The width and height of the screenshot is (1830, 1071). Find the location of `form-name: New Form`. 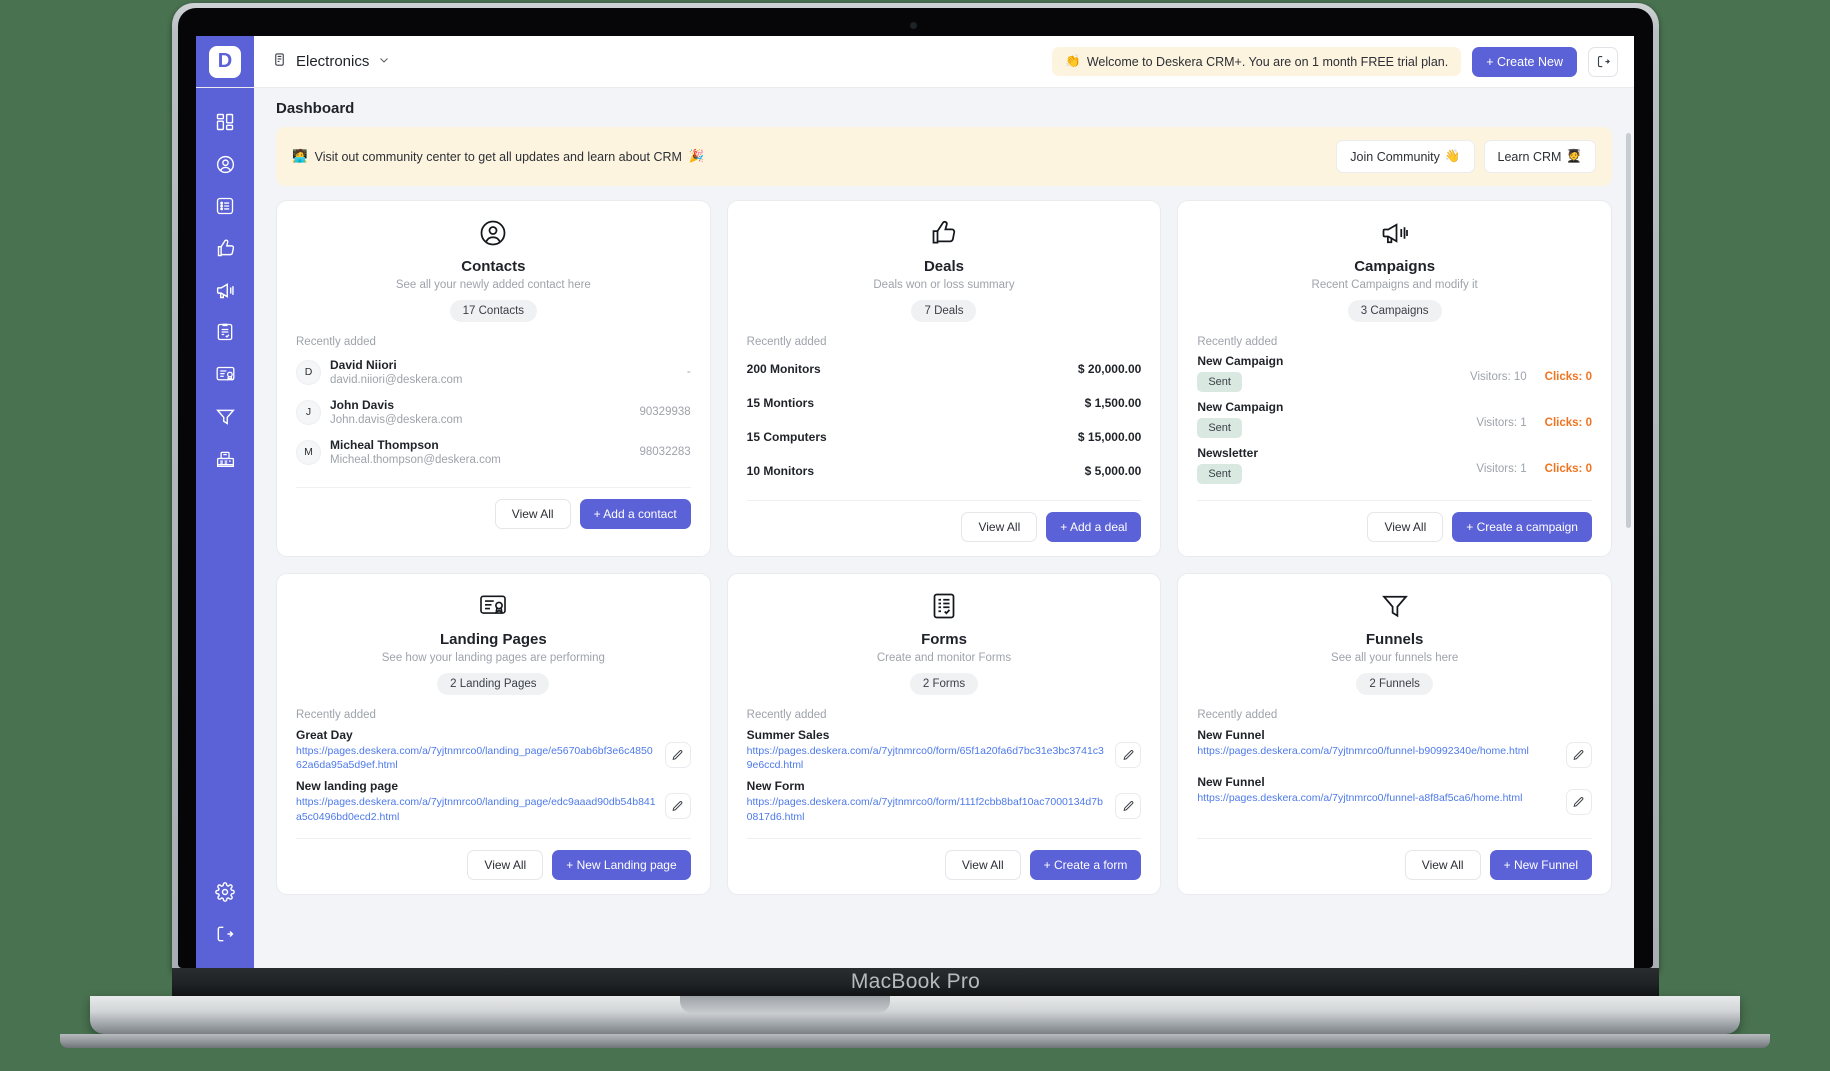

form-name: New Form is located at coordinates (775, 786).